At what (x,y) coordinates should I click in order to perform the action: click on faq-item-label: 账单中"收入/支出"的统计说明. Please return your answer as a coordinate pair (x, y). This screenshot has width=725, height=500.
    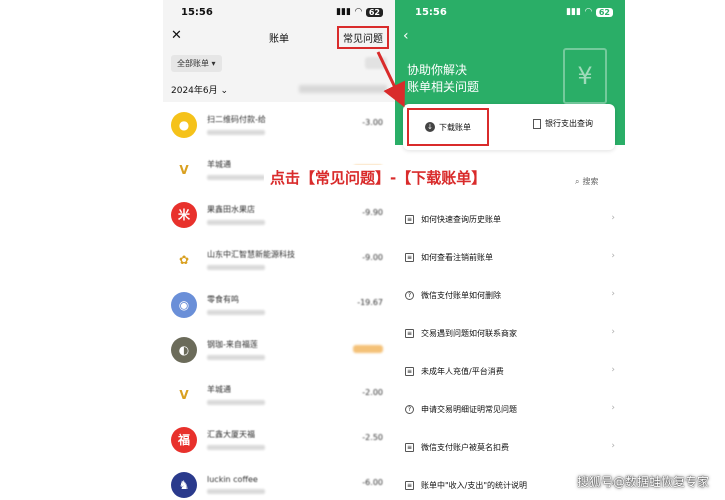
    Looking at the image, I should click on (474, 485).